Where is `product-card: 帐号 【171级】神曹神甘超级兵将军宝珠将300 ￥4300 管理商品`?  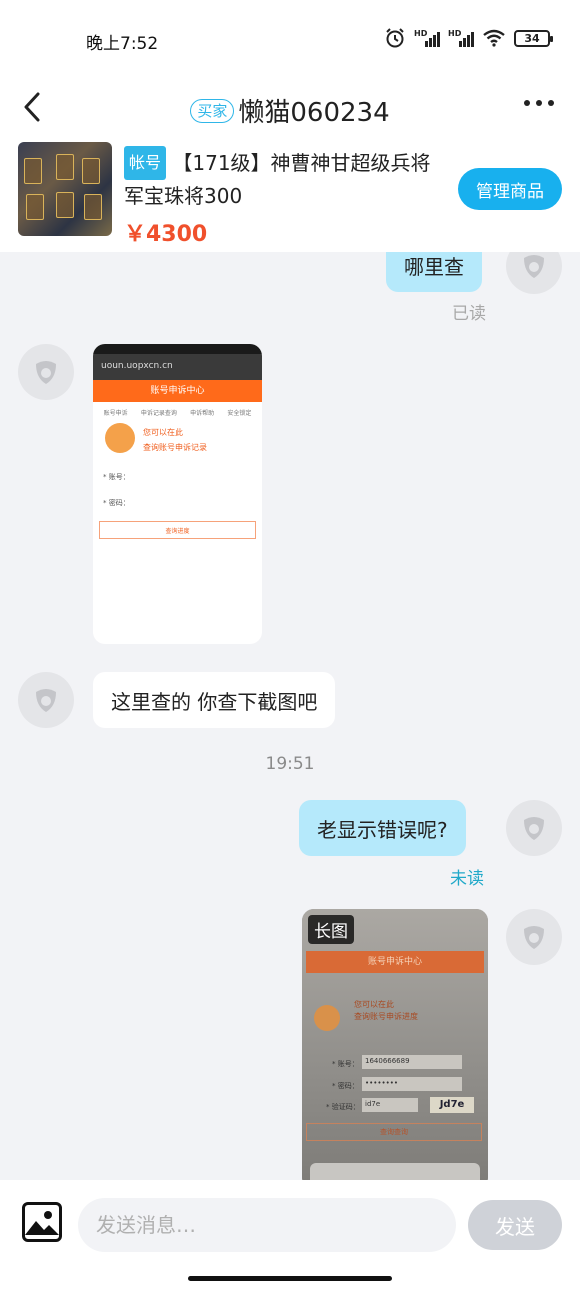 product-card: 帐号 【171级】神曹神甘超级兵将军宝珠将300 ￥4300 管理商品 is located at coordinates (290, 195).